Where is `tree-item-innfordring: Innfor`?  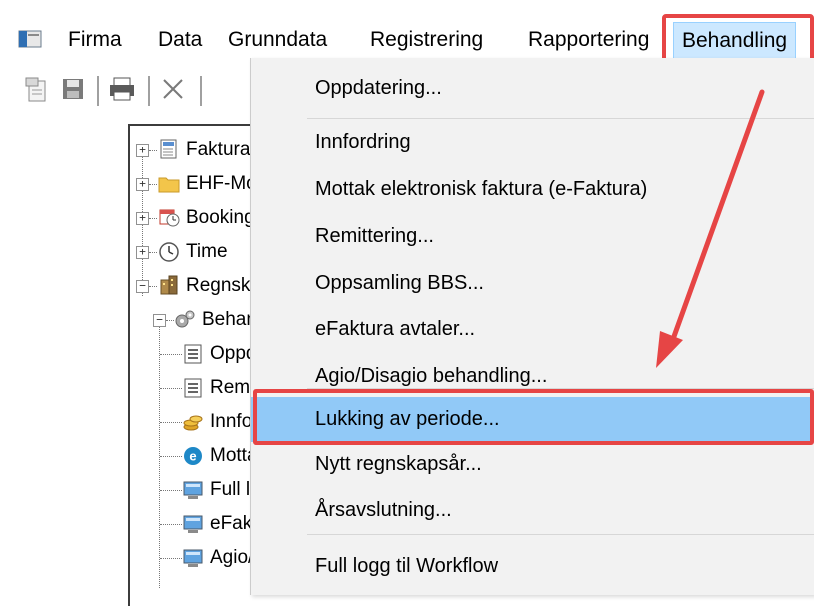
tree-item-innfordring: Innfor is located at coordinates (200, 422).